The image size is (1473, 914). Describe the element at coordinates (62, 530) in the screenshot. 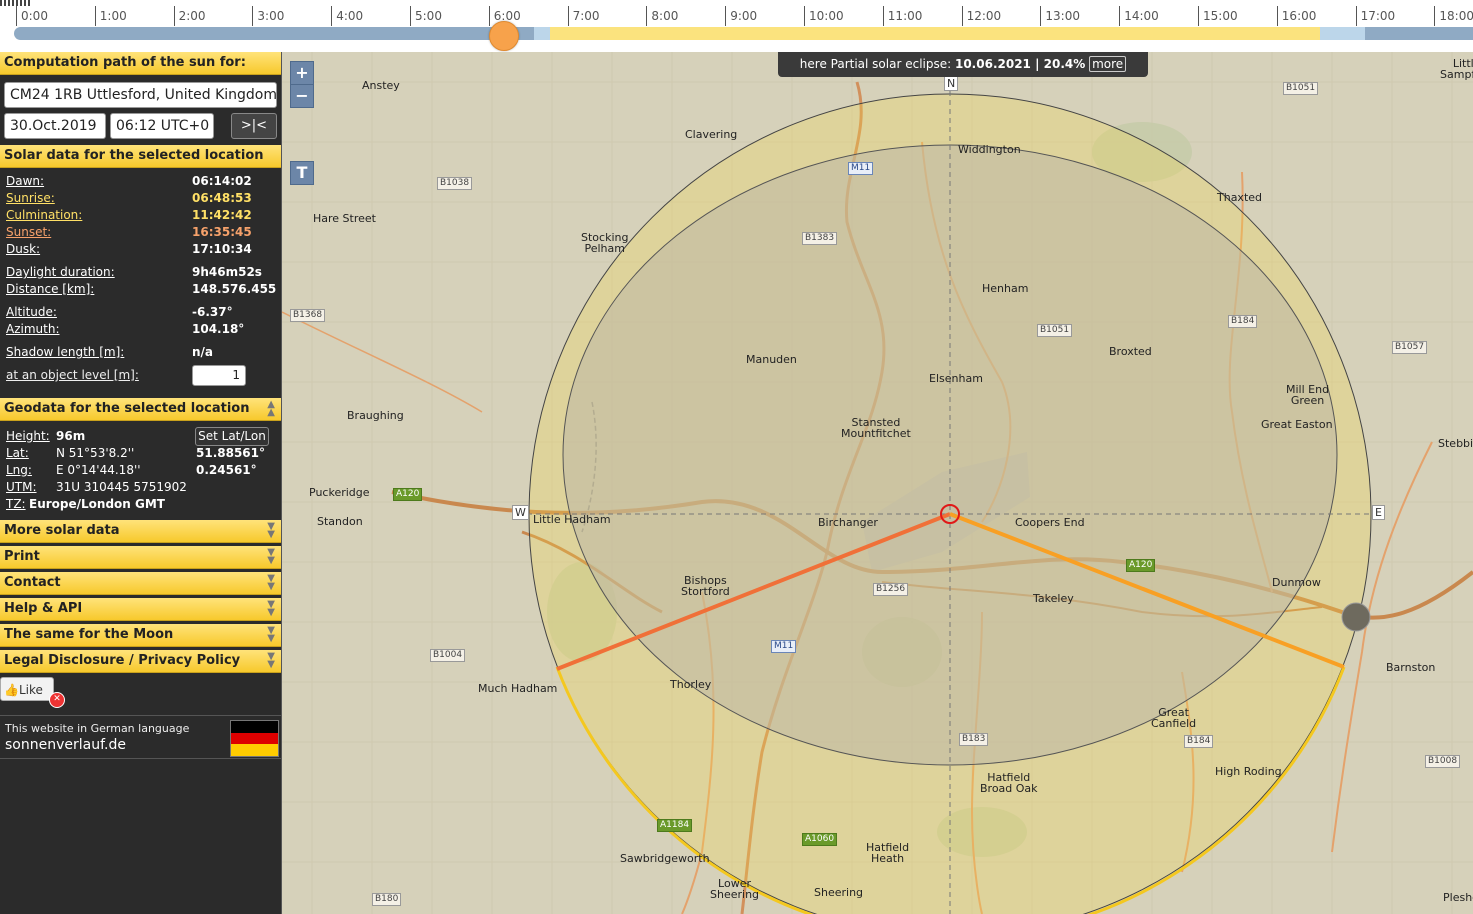

I see `menu-item-label: More solar data` at that location.